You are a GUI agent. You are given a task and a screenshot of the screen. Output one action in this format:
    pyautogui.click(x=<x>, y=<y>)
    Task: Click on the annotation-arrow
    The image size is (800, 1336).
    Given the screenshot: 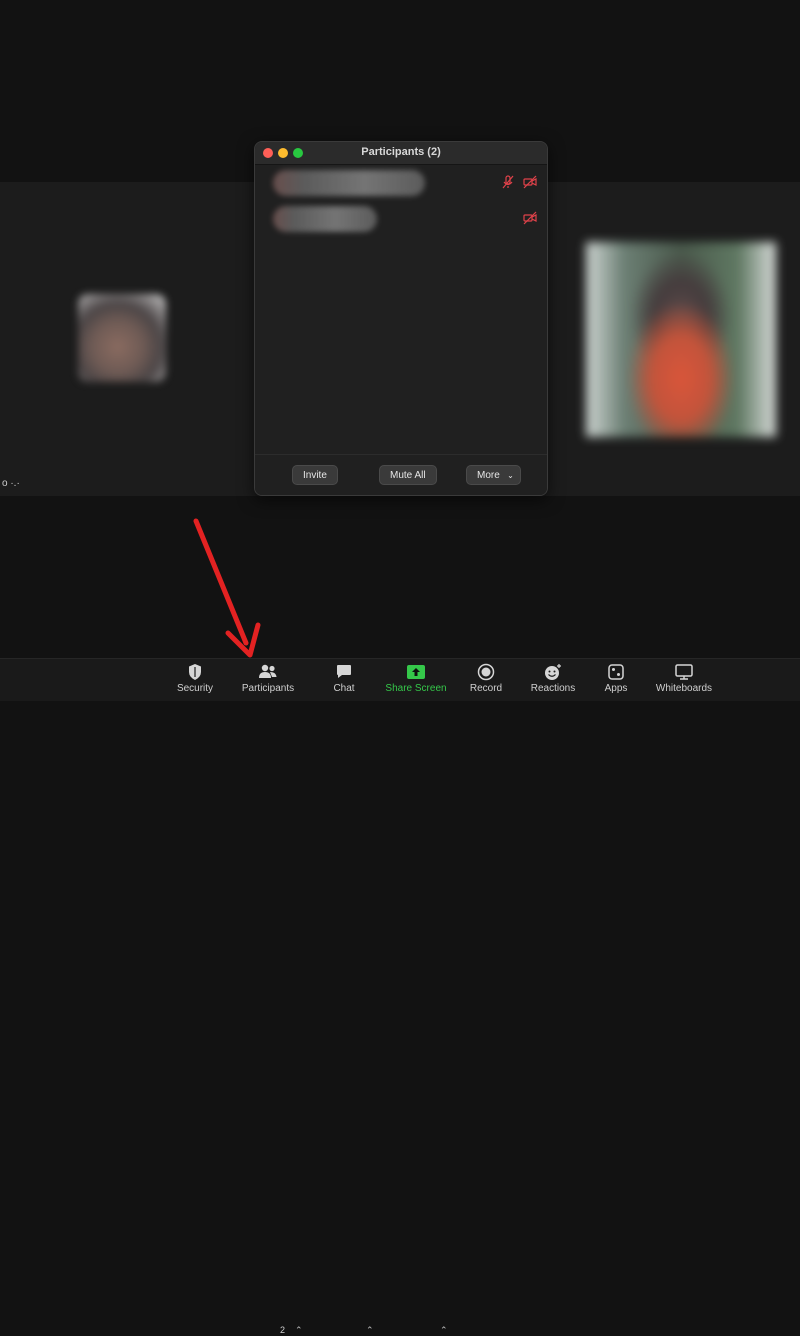 What is the action you would take?
    pyautogui.click(x=227, y=588)
    